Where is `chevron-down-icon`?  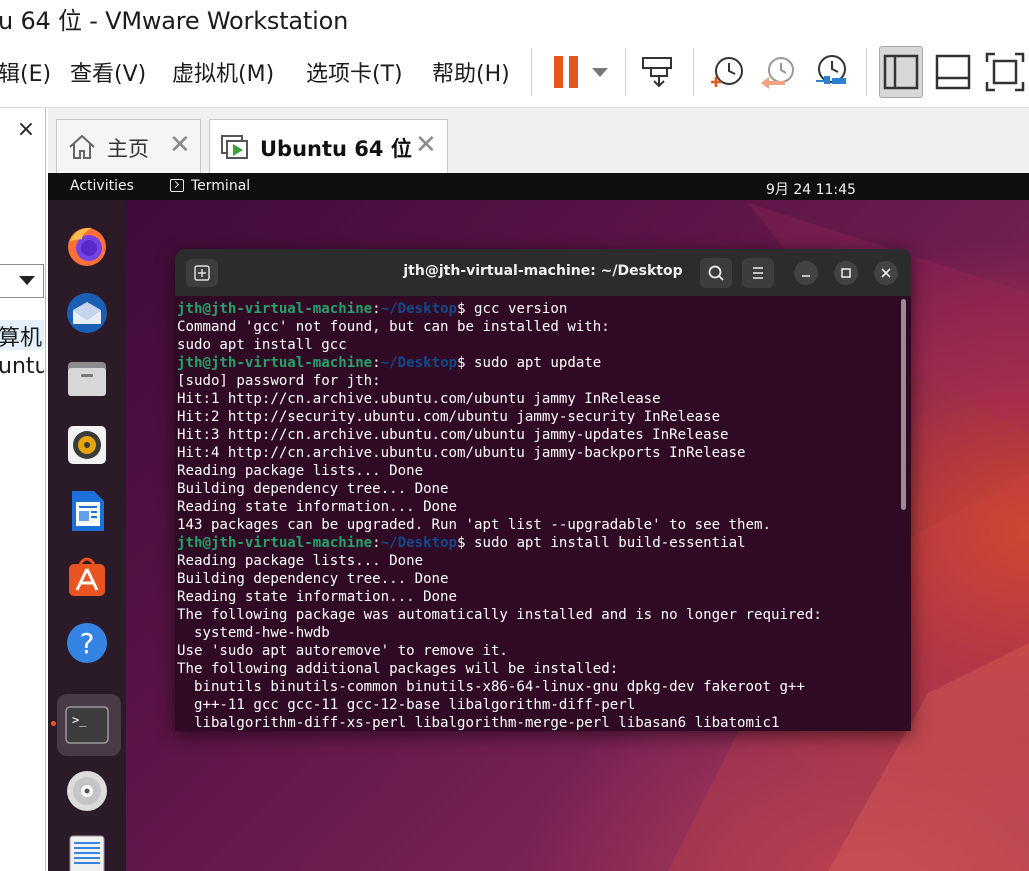
chevron-down-icon is located at coordinates (27, 280).